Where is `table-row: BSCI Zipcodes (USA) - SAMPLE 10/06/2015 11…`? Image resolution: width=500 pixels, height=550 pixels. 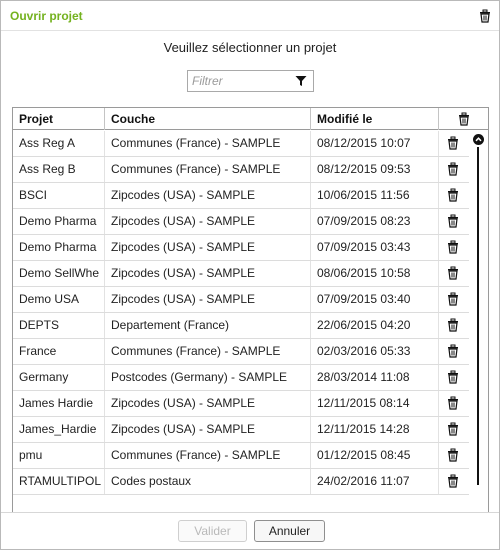 table-row: BSCI Zipcodes (USA) - SAMPLE 10/06/2015 11… is located at coordinates (241, 196).